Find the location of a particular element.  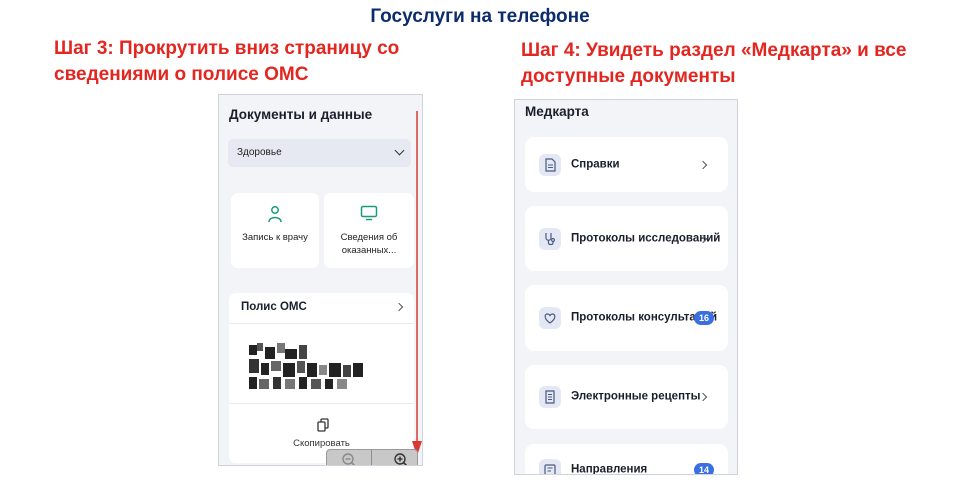

tile-label: Запись к врачу is located at coordinates (275, 237).